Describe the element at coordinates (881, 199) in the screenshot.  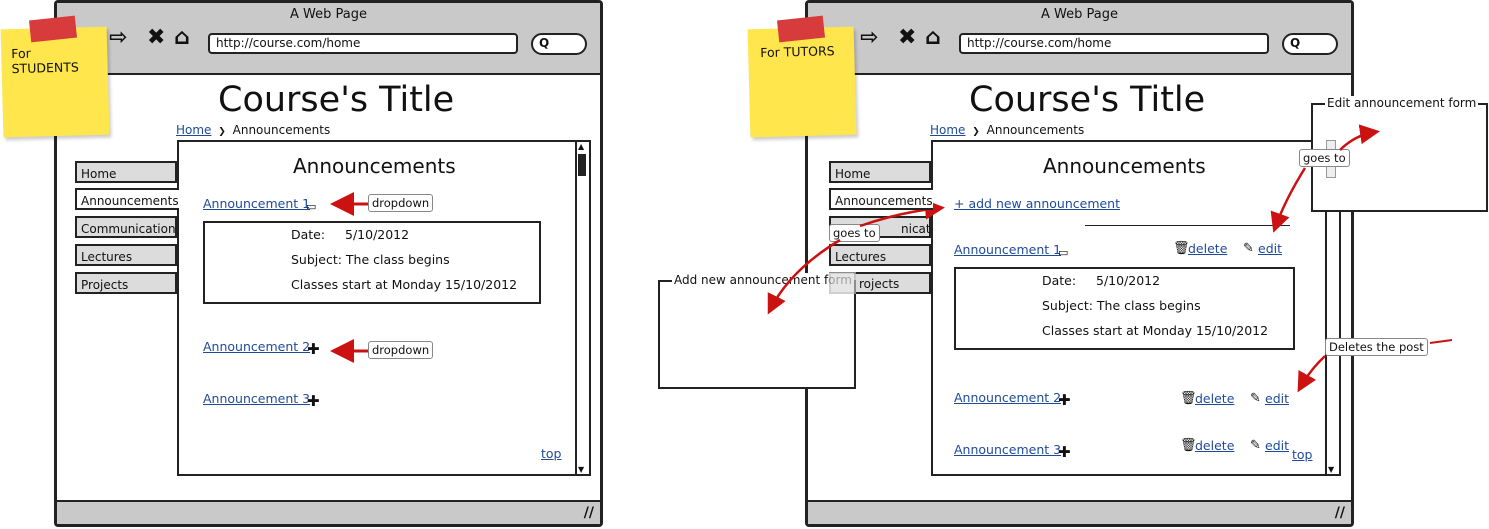
I see `tutor-sidebar-item-announcements: Announcements` at that location.